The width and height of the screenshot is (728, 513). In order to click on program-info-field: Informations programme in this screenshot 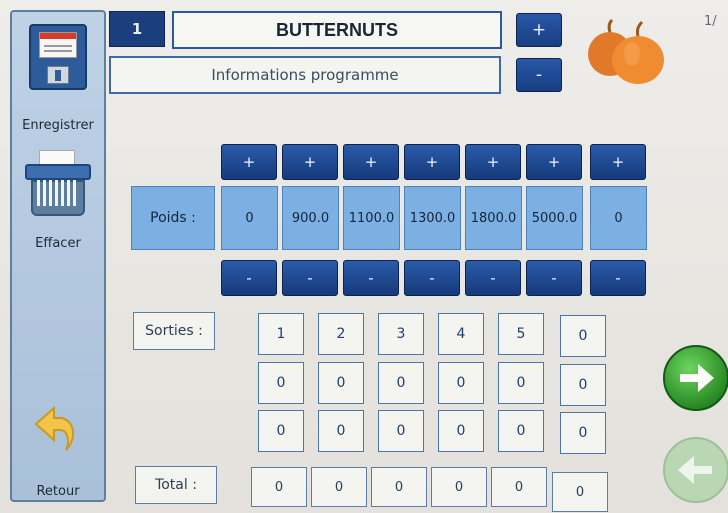, I will do `click(305, 75)`.